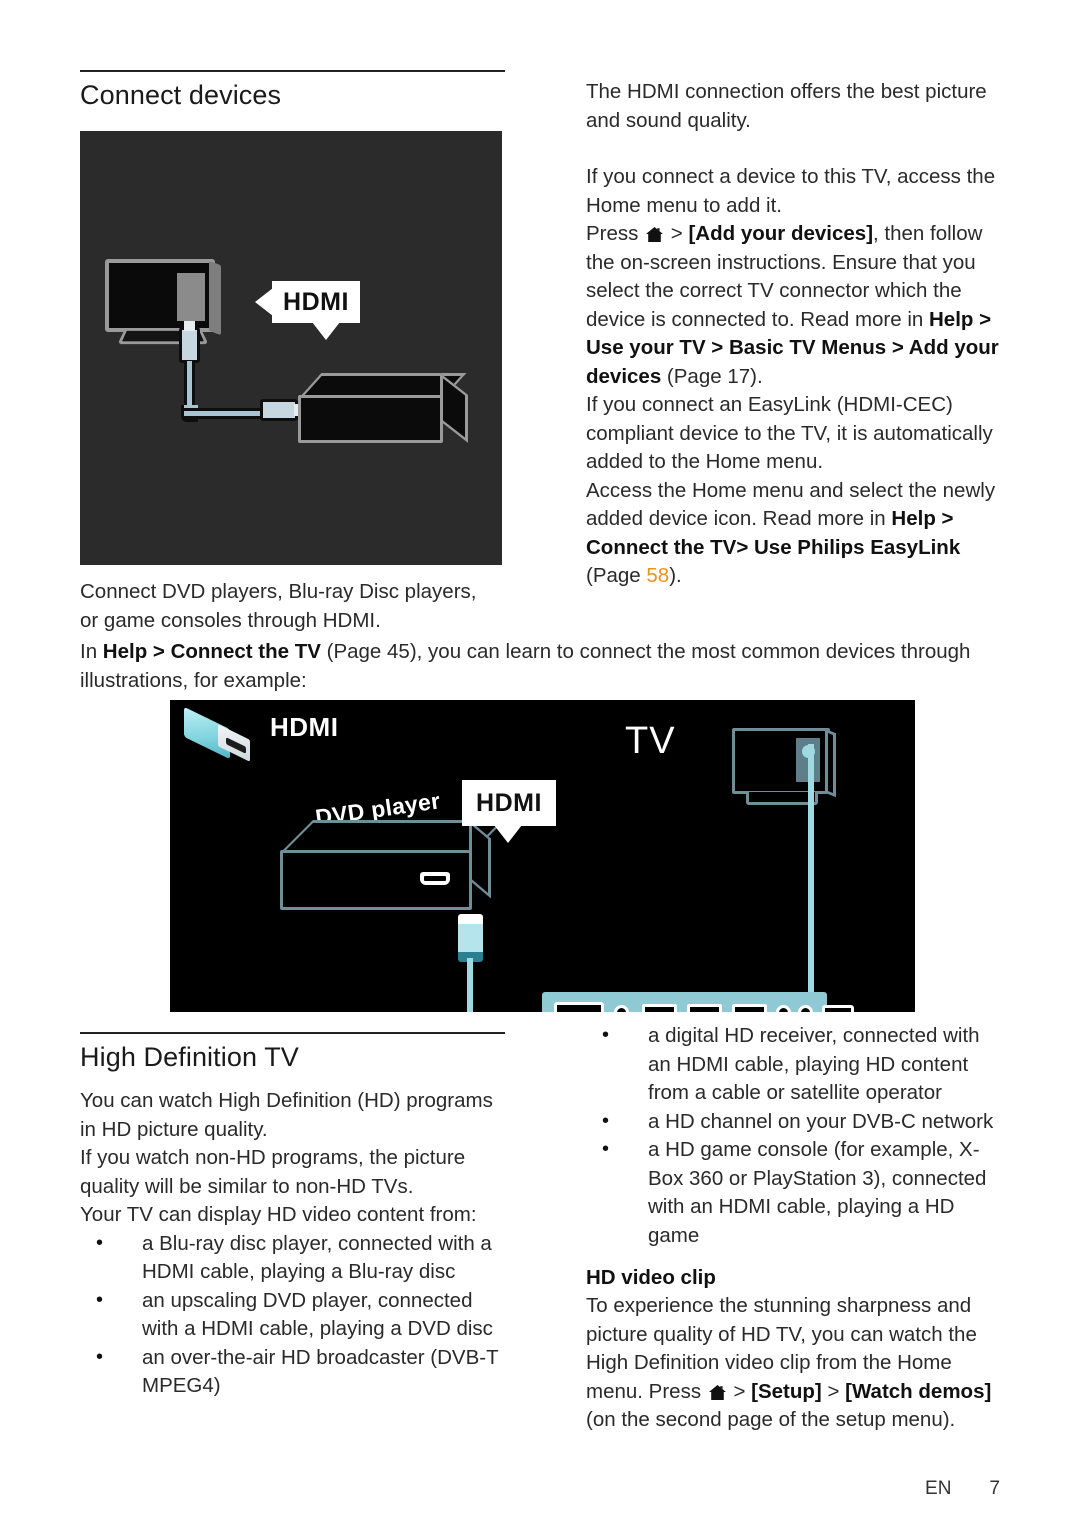 The width and height of the screenshot is (1080, 1532). I want to click on plug-tip, so click(189, 326).